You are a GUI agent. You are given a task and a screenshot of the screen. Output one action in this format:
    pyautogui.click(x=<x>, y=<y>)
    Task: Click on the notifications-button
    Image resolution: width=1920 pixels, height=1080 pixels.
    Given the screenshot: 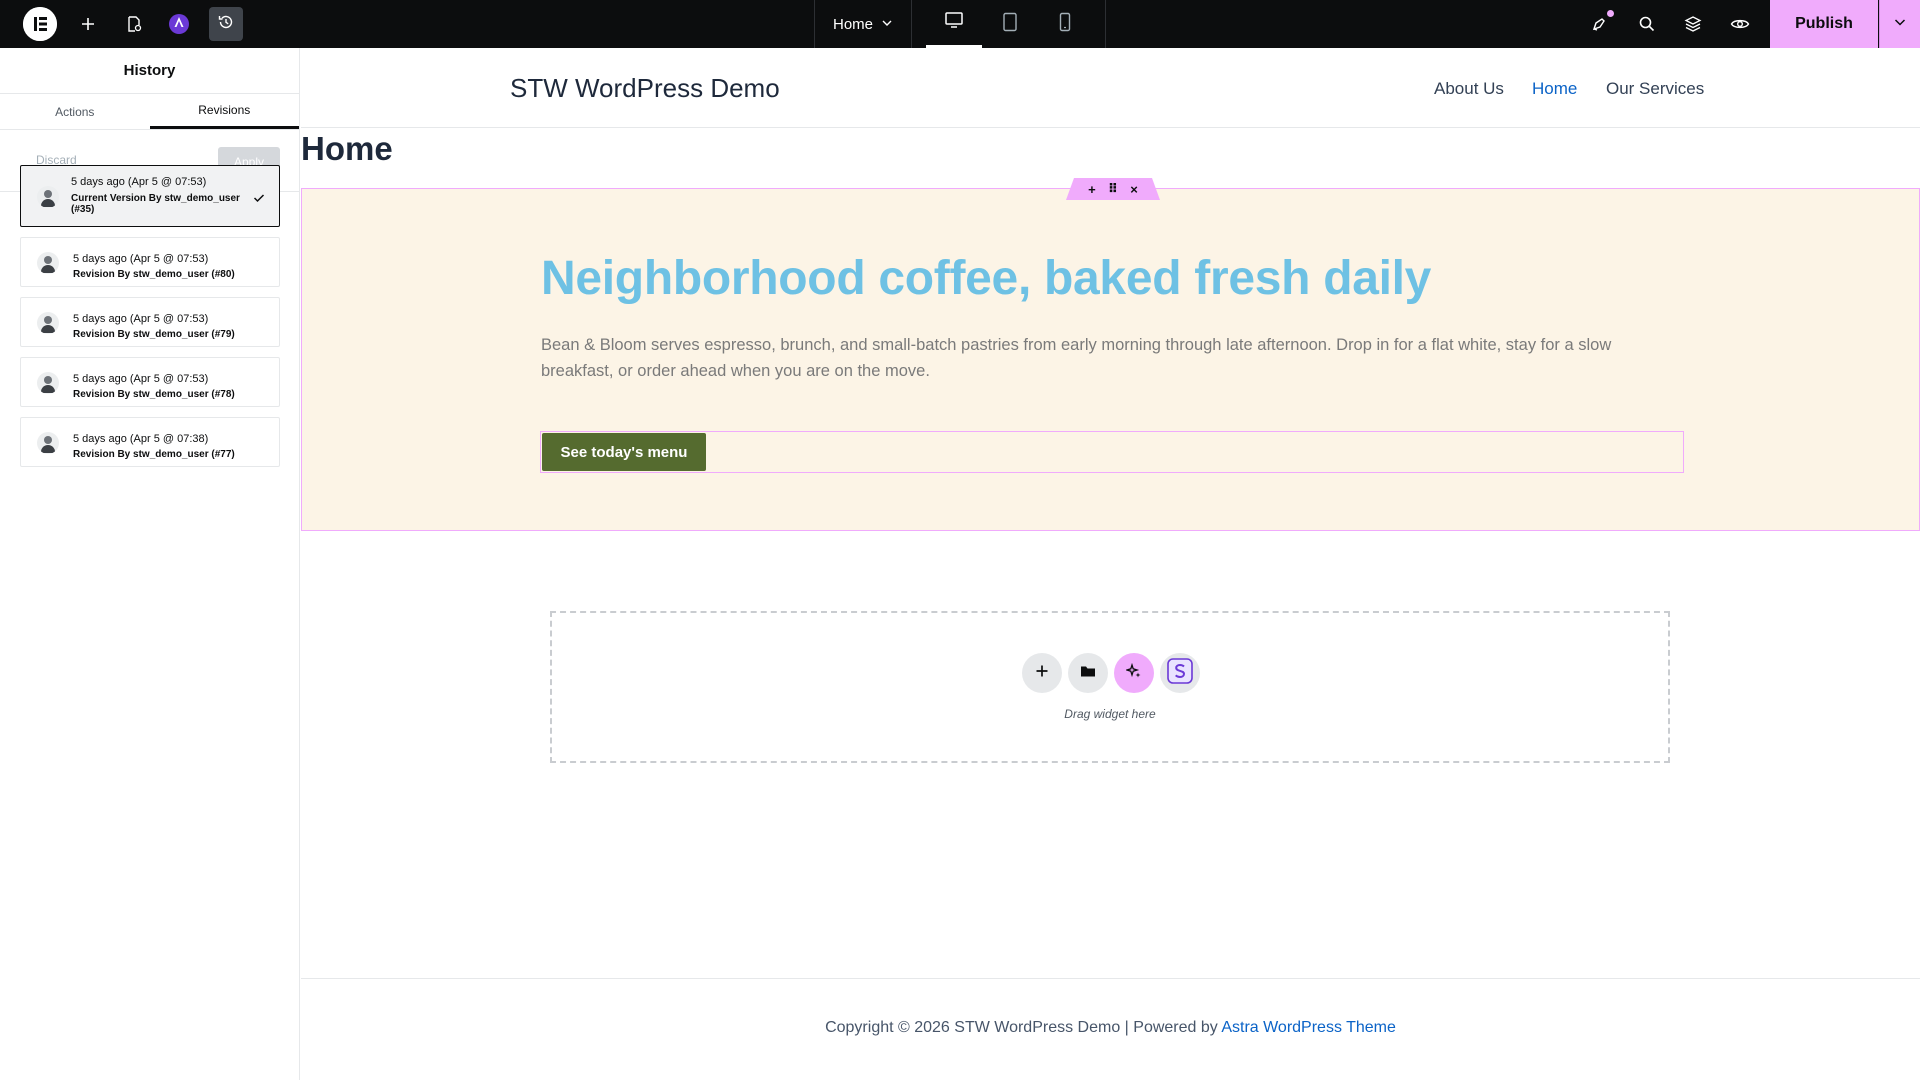 What is the action you would take?
    pyautogui.click(x=1600, y=24)
    